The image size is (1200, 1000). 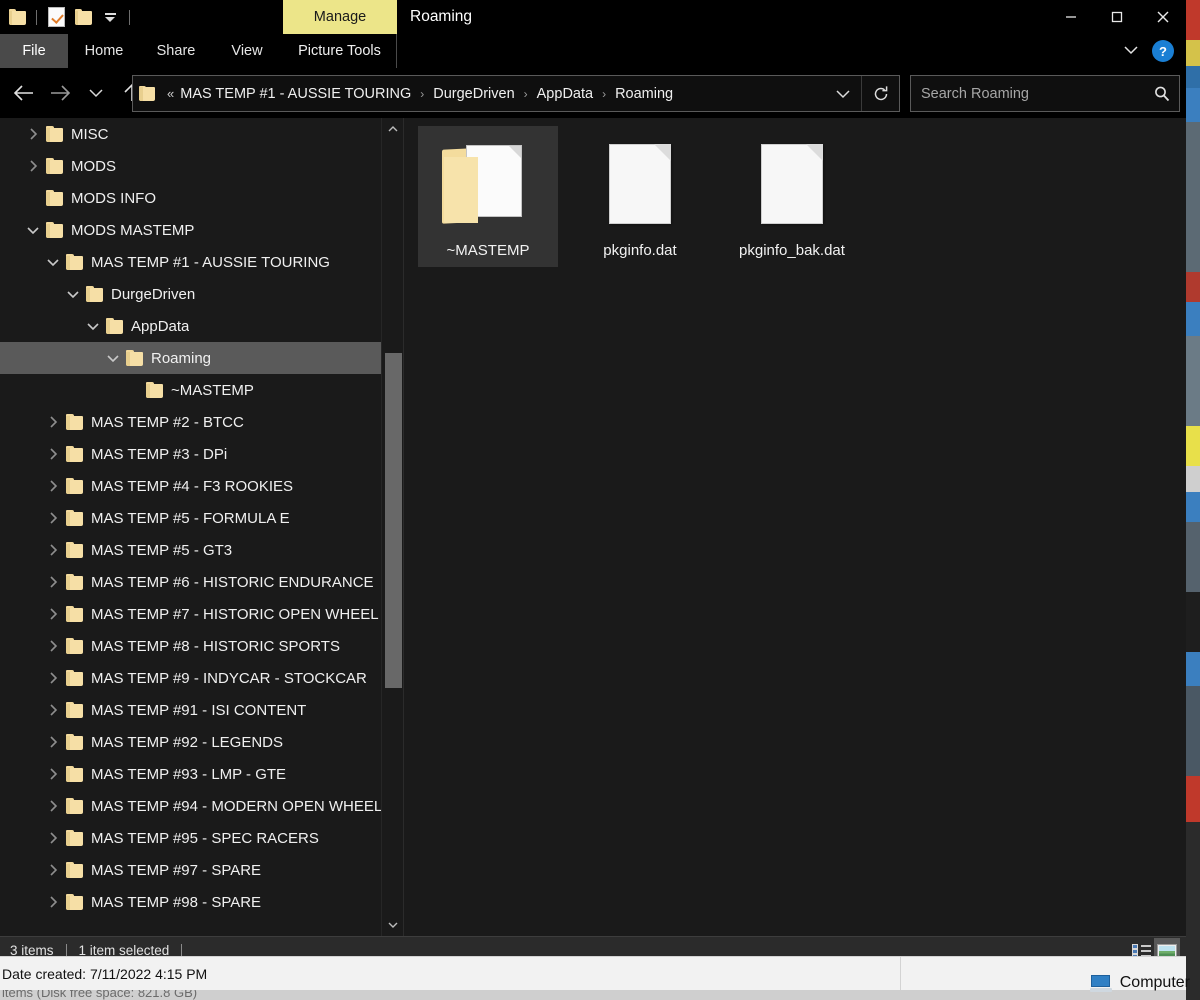 What do you see at coordinates (176, 51) in the screenshot?
I see `tab-share: Share` at bounding box center [176, 51].